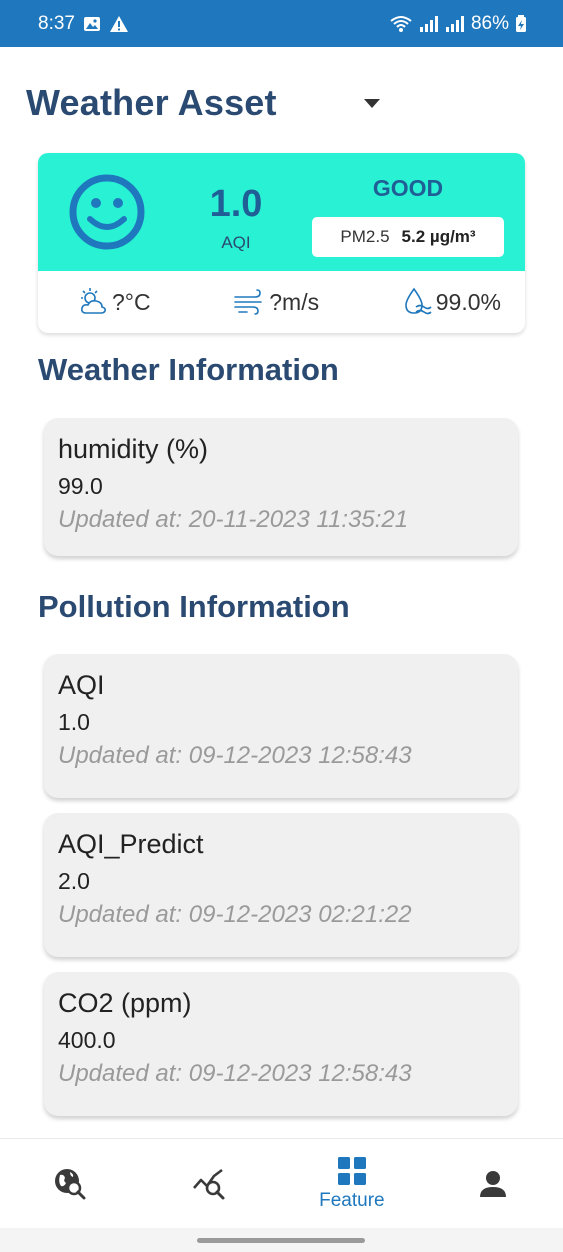 Image resolution: width=563 pixels, height=1252 pixels. I want to click on aqi-value: 1.0, so click(236, 204).